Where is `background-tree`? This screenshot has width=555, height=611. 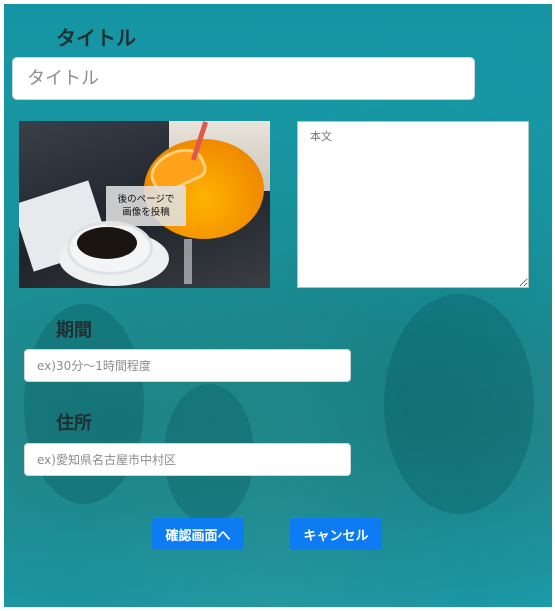 background-tree is located at coordinates (459, 404).